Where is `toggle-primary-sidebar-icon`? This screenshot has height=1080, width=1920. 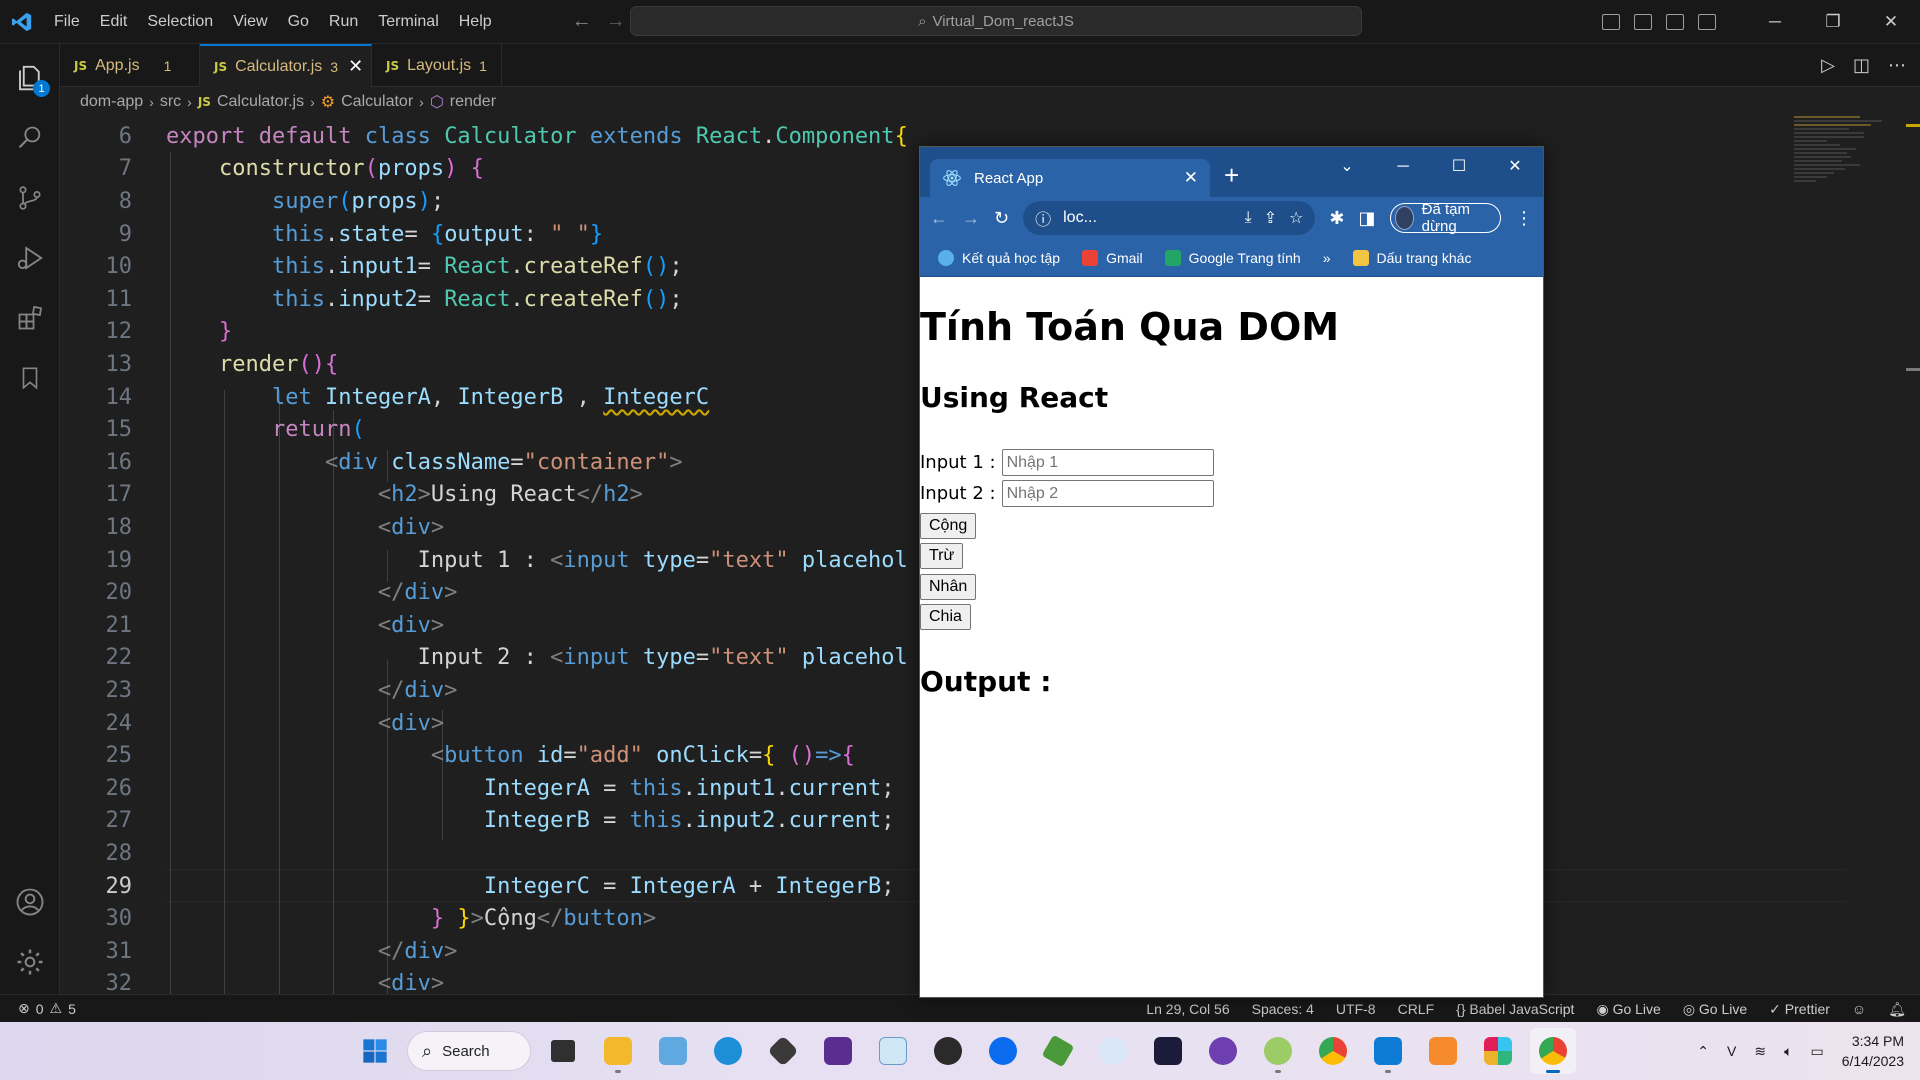
toggle-primary-sidebar-icon is located at coordinates (1611, 22).